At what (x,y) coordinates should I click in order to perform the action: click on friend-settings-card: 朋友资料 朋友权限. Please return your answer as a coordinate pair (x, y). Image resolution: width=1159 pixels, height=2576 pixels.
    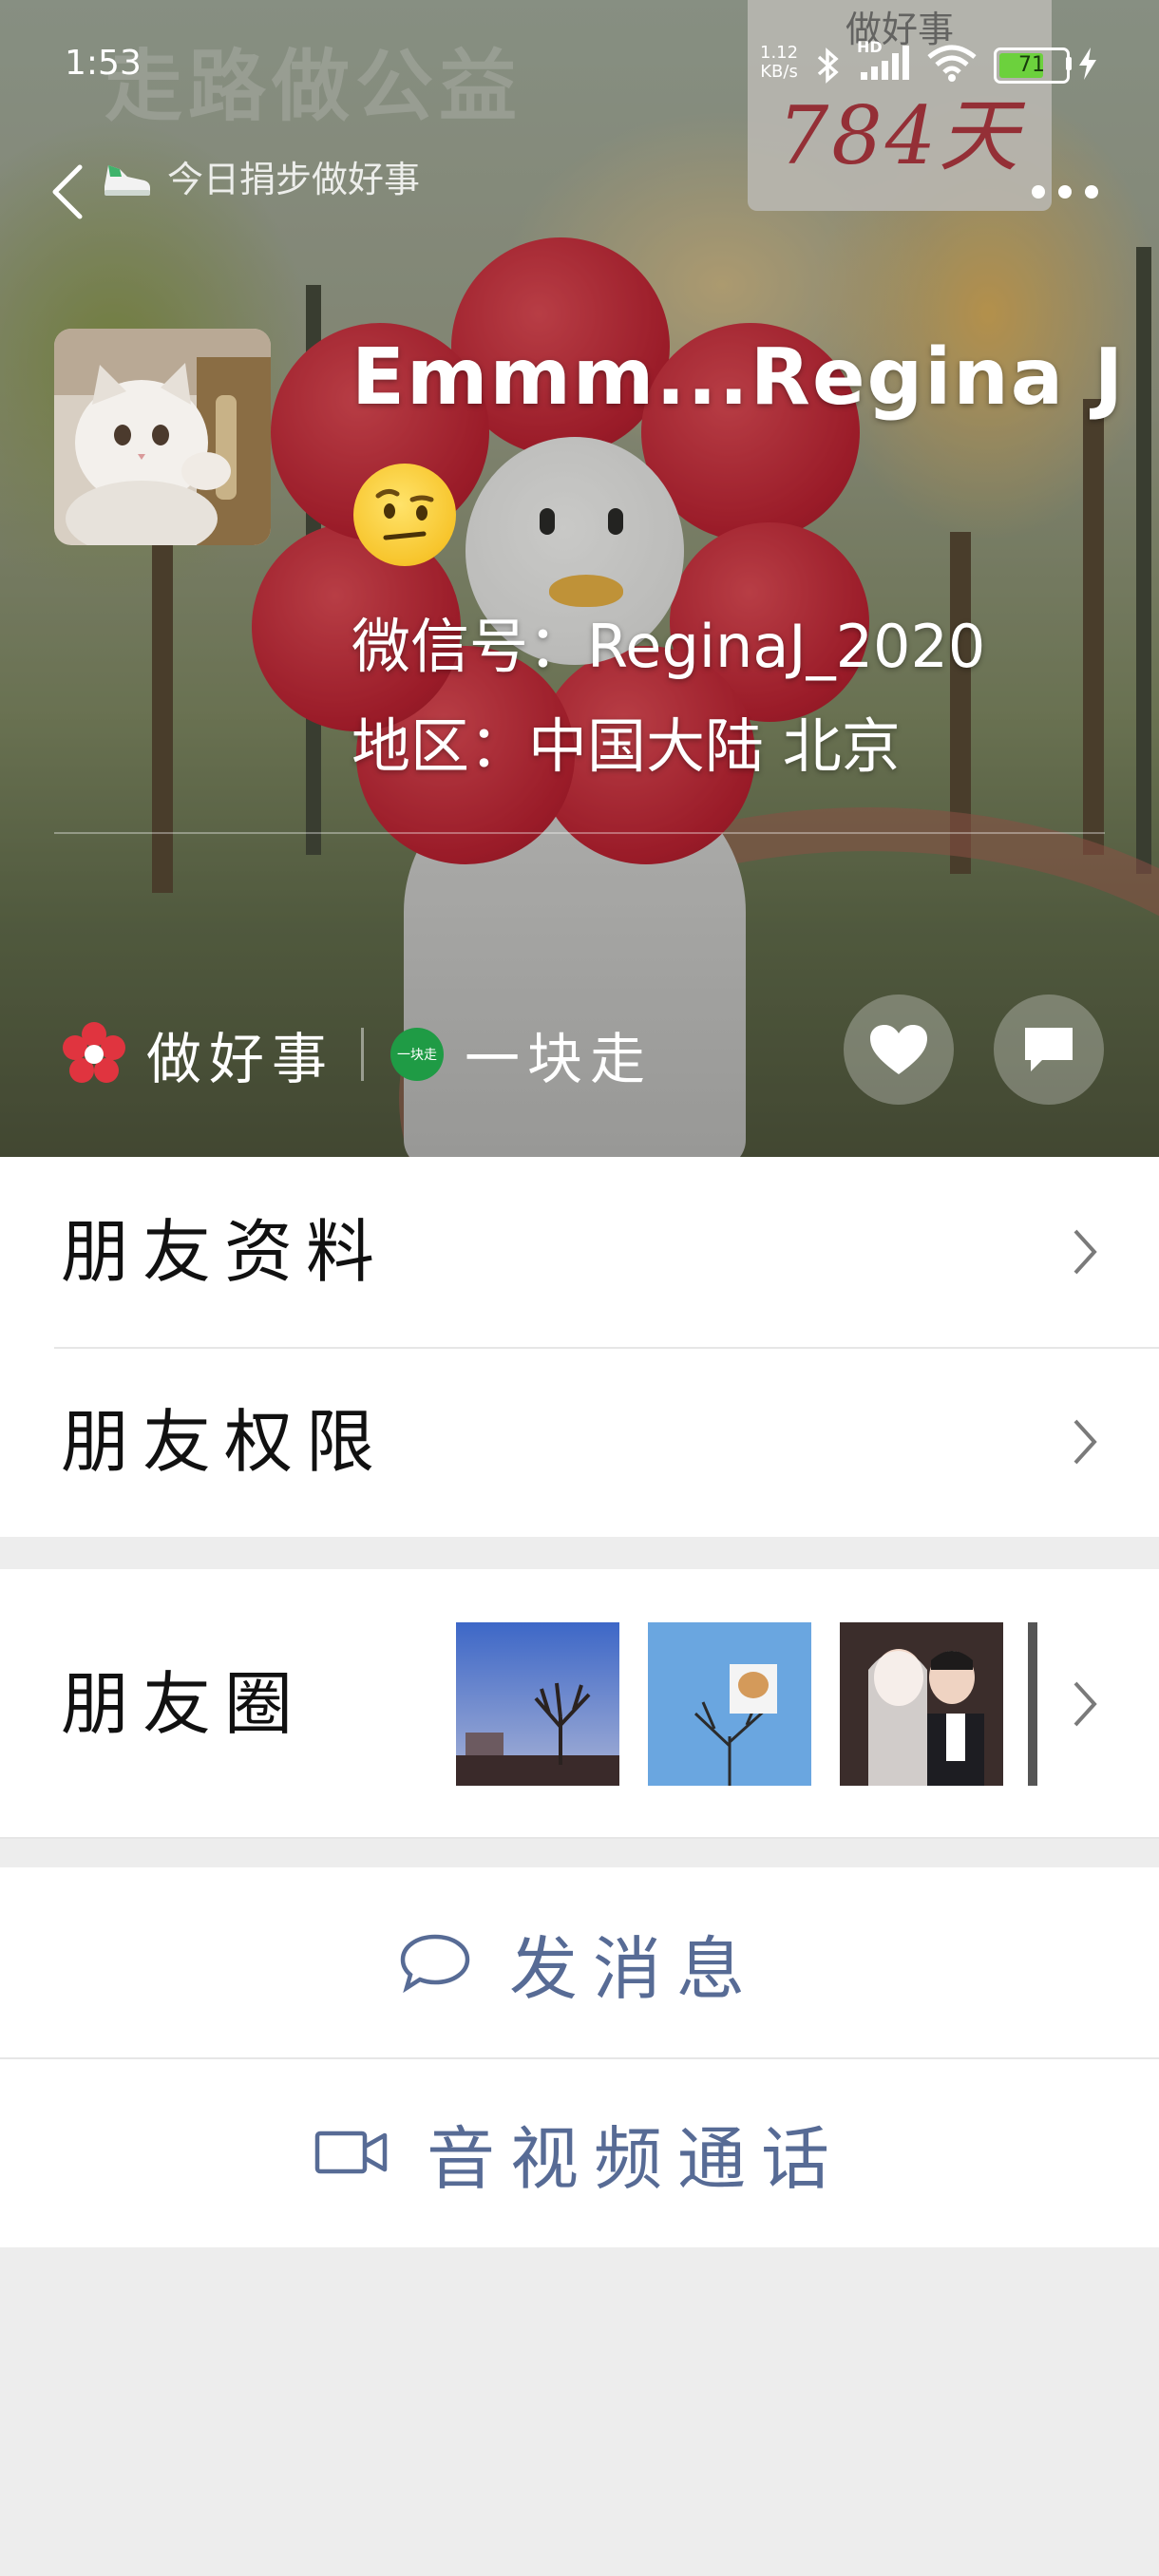
    Looking at the image, I should click on (579, 1347).